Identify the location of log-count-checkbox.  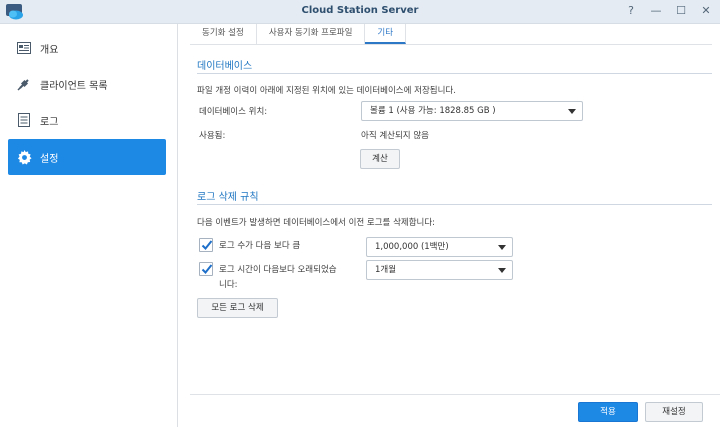
(206, 245).